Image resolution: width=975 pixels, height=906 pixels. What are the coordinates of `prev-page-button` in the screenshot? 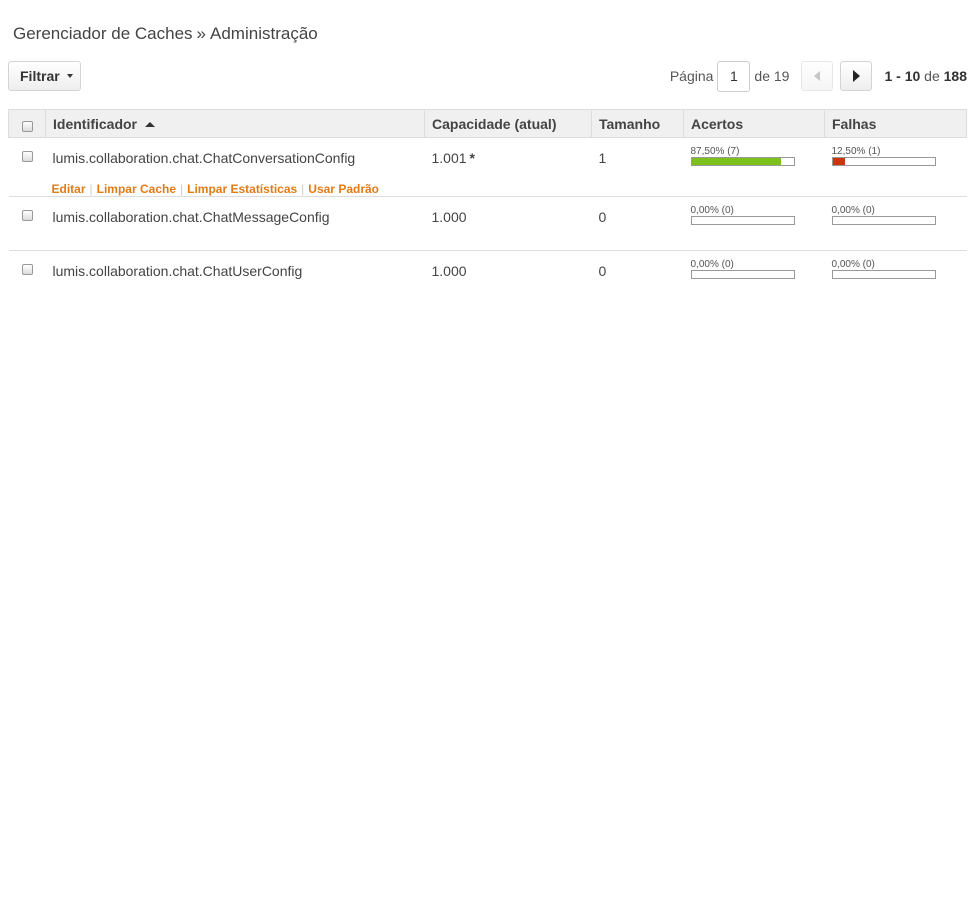 It's located at (817, 76).